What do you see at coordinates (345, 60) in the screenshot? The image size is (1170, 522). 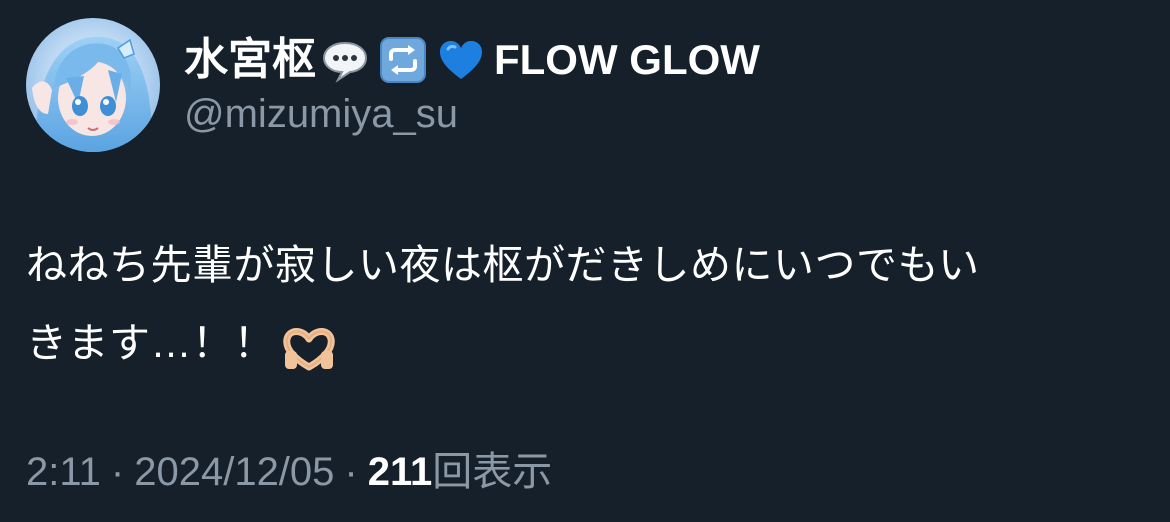 I see `speech-balloon-icon` at bounding box center [345, 60].